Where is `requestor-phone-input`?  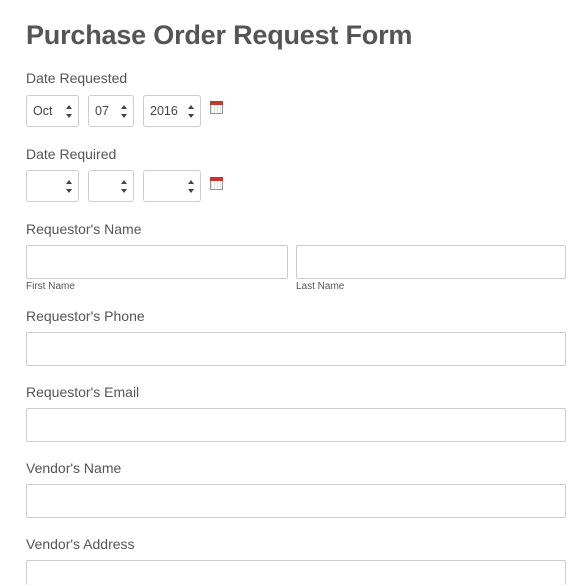 requestor-phone-input is located at coordinates (296, 349).